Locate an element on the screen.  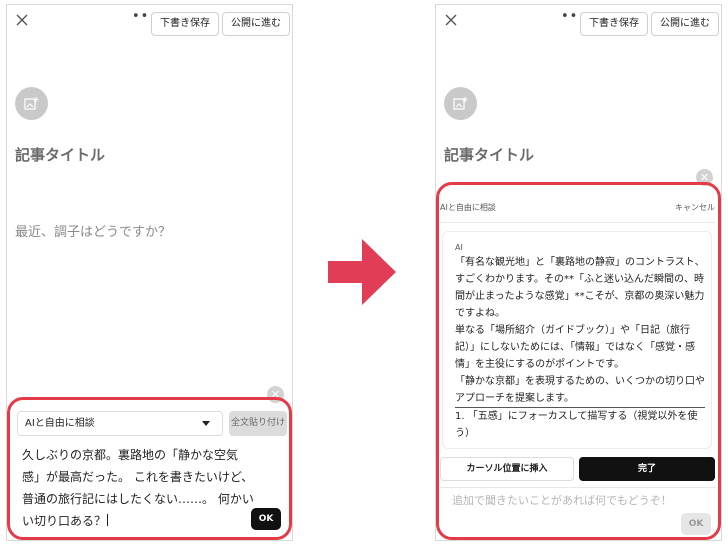
ai-label: AI is located at coordinates (459, 247).